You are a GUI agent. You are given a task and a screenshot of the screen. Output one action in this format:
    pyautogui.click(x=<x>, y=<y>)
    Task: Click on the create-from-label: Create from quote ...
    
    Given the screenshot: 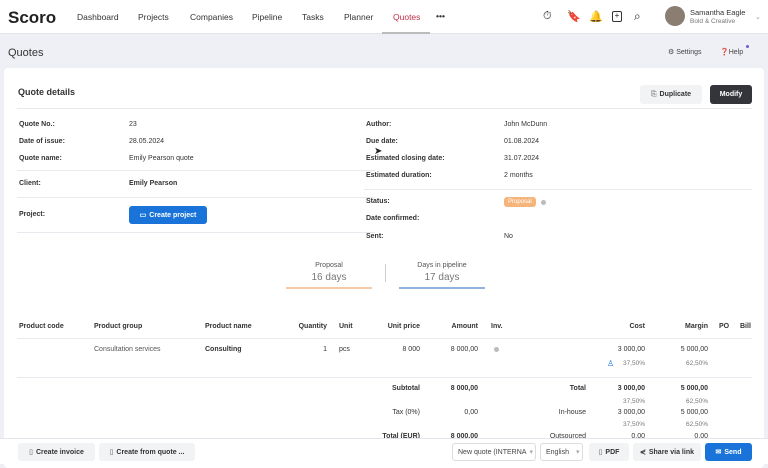 What is the action you would take?
    pyautogui.click(x=150, y=452)
    